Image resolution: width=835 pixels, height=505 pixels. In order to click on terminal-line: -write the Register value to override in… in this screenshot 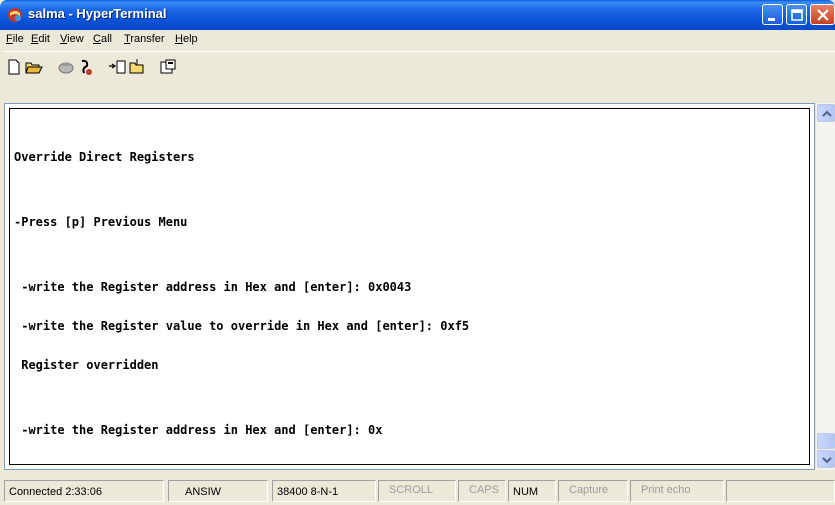, I will do `click(242, 326)`.